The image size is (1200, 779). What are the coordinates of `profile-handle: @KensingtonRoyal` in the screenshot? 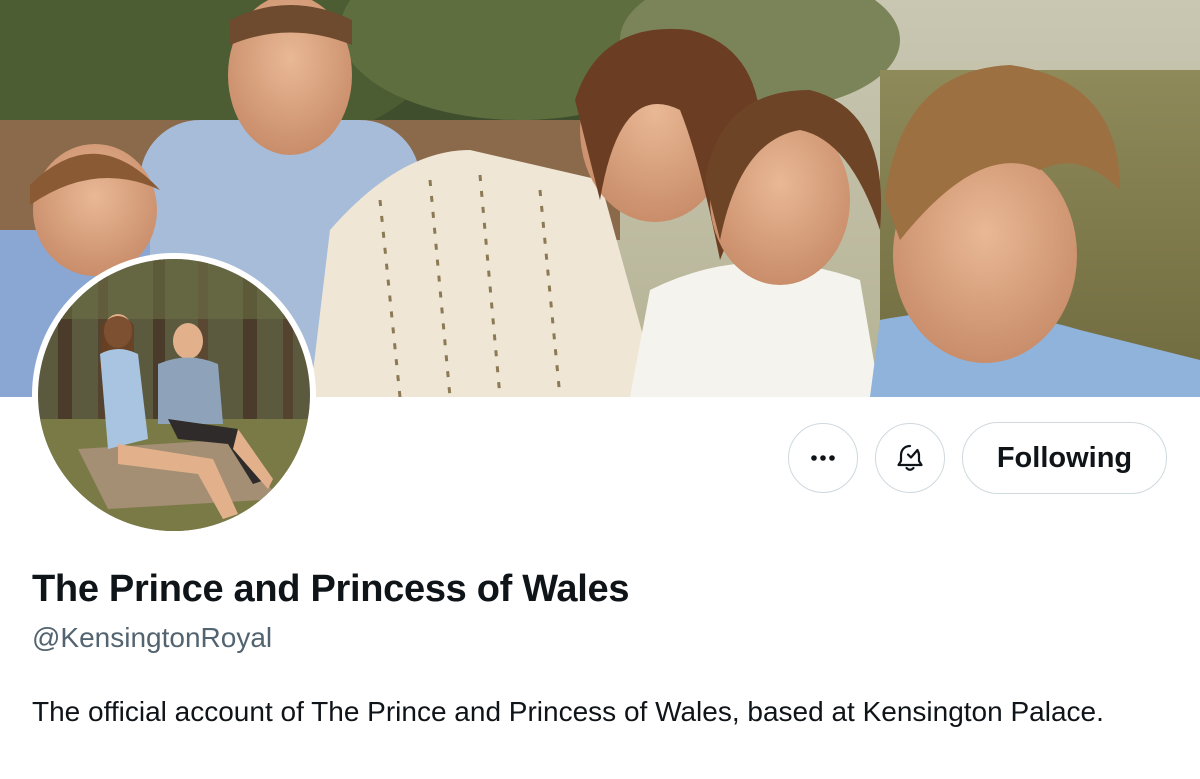 It's located at (152, 637).